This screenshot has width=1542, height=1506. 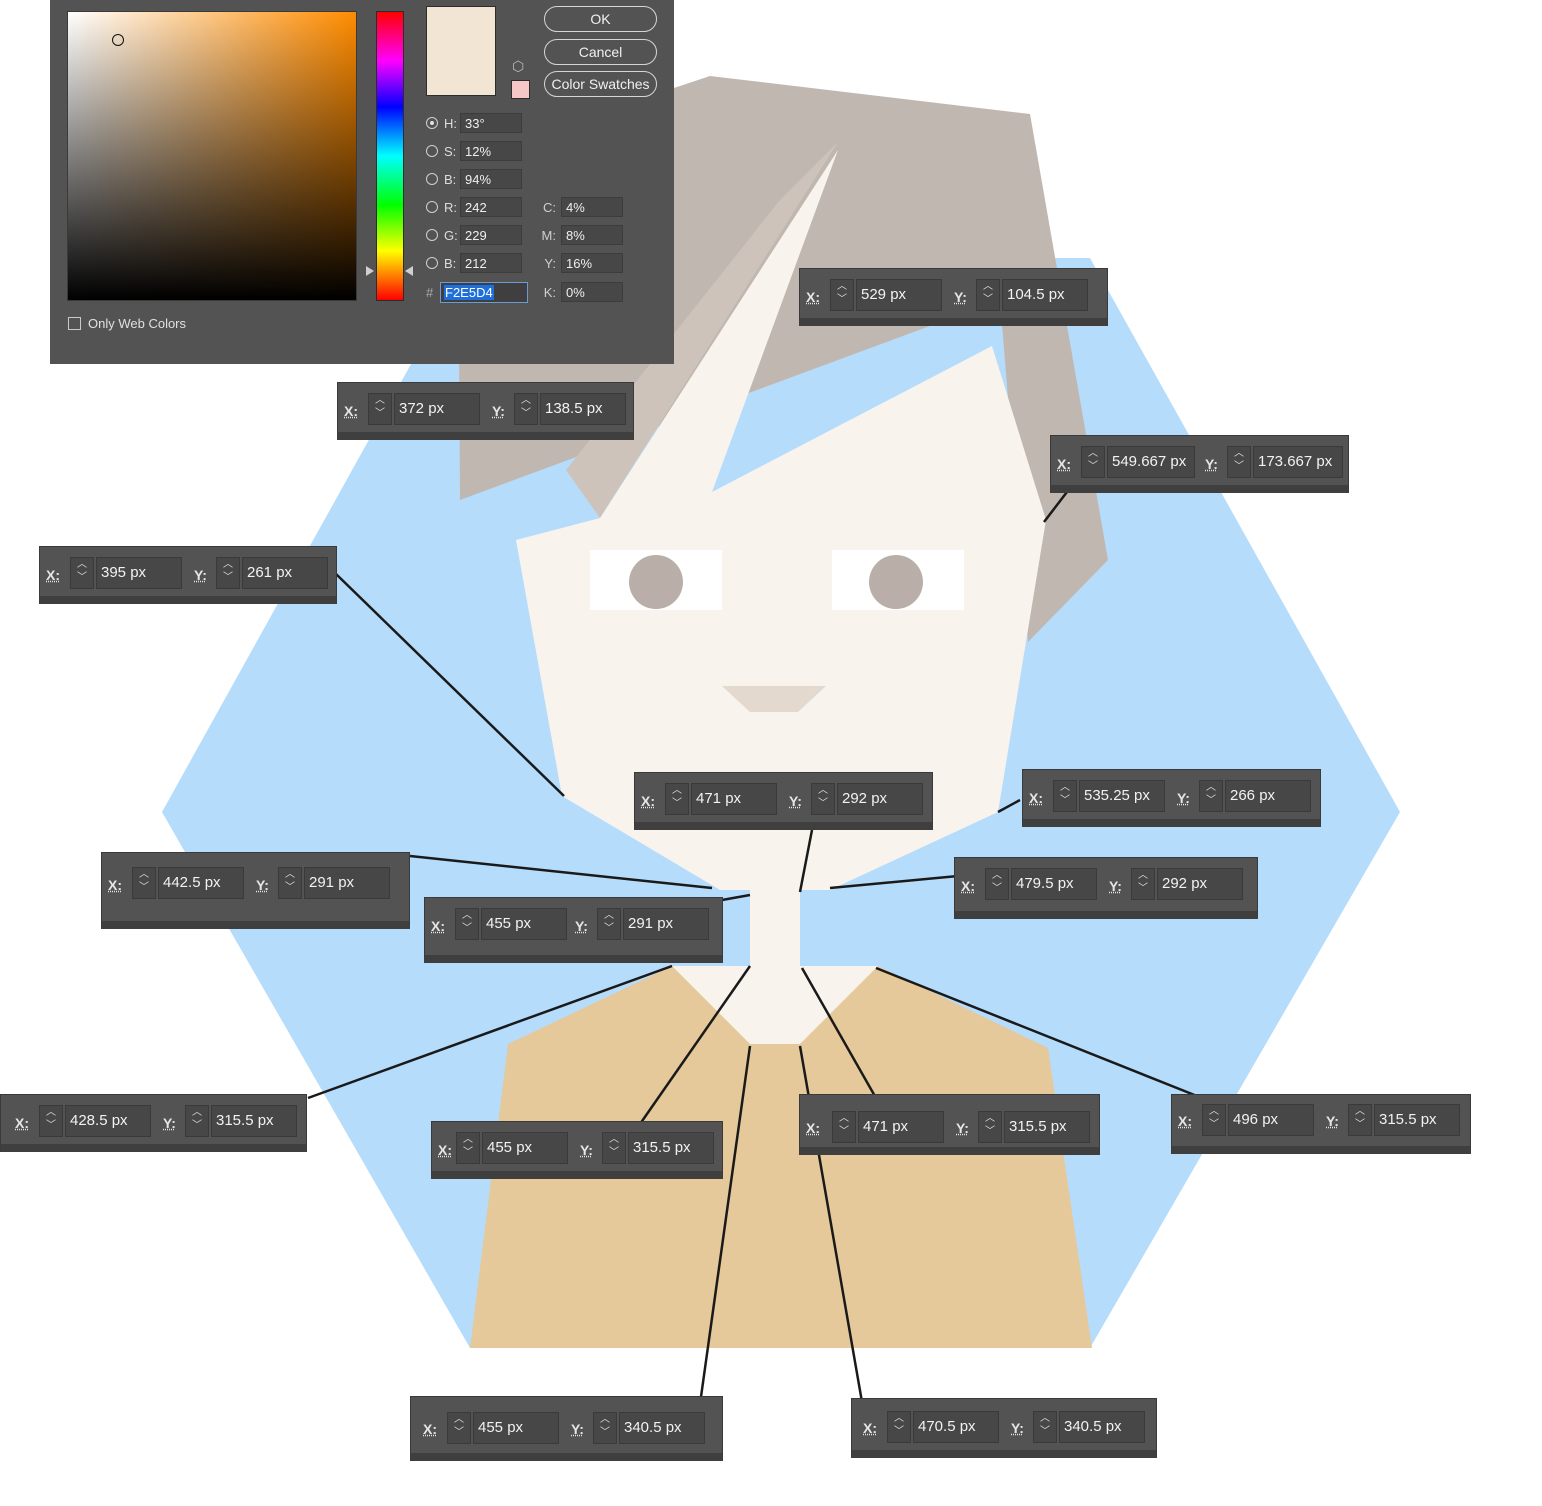 I want to click on brightness-input: 94%, so click(x=491, y=179).